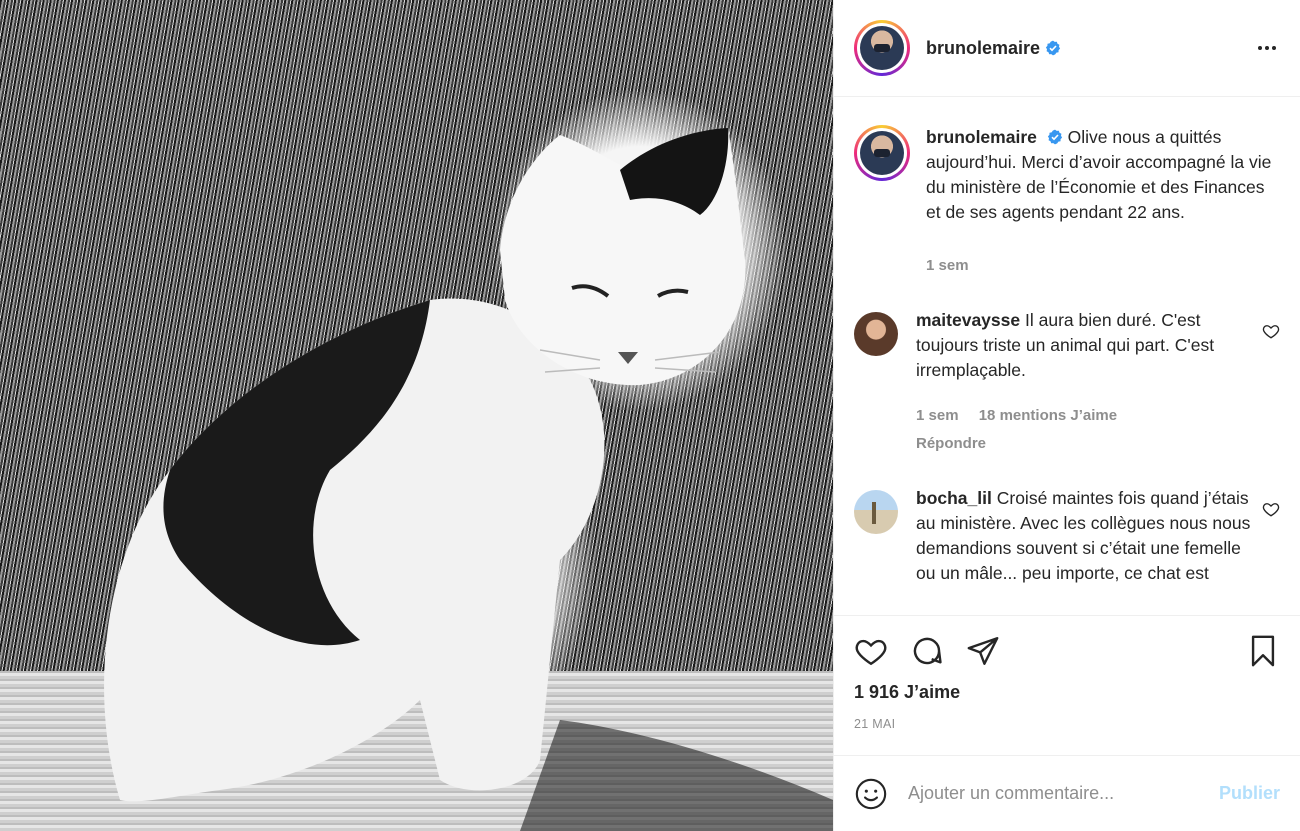 This screenshot has width=1300, height=831. I want to click on post-date: 21 MAI, so click(1067, 724).